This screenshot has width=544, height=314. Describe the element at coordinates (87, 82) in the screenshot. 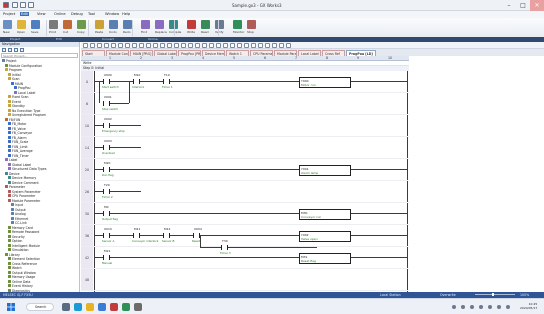

I see `step-number: 0` at that location.